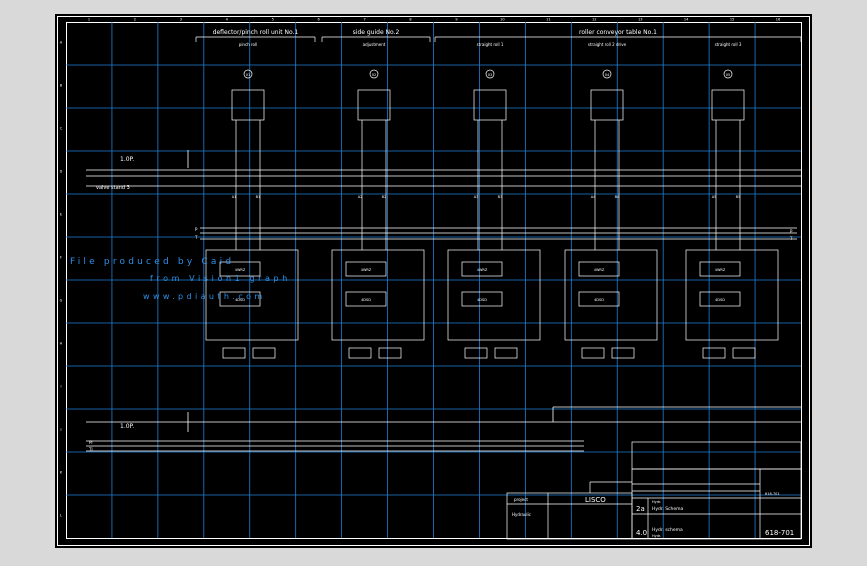 This screenshot has height=566, width=867. I want to click on actuator-title: pinch roll, so click(248, 44).